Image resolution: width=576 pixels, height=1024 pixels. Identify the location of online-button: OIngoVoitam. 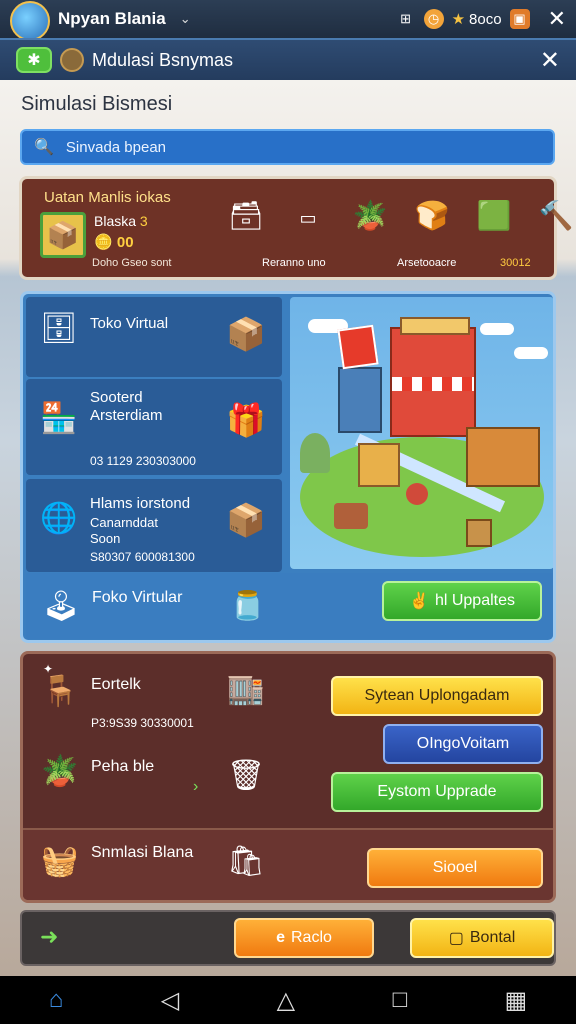
(463, 744).